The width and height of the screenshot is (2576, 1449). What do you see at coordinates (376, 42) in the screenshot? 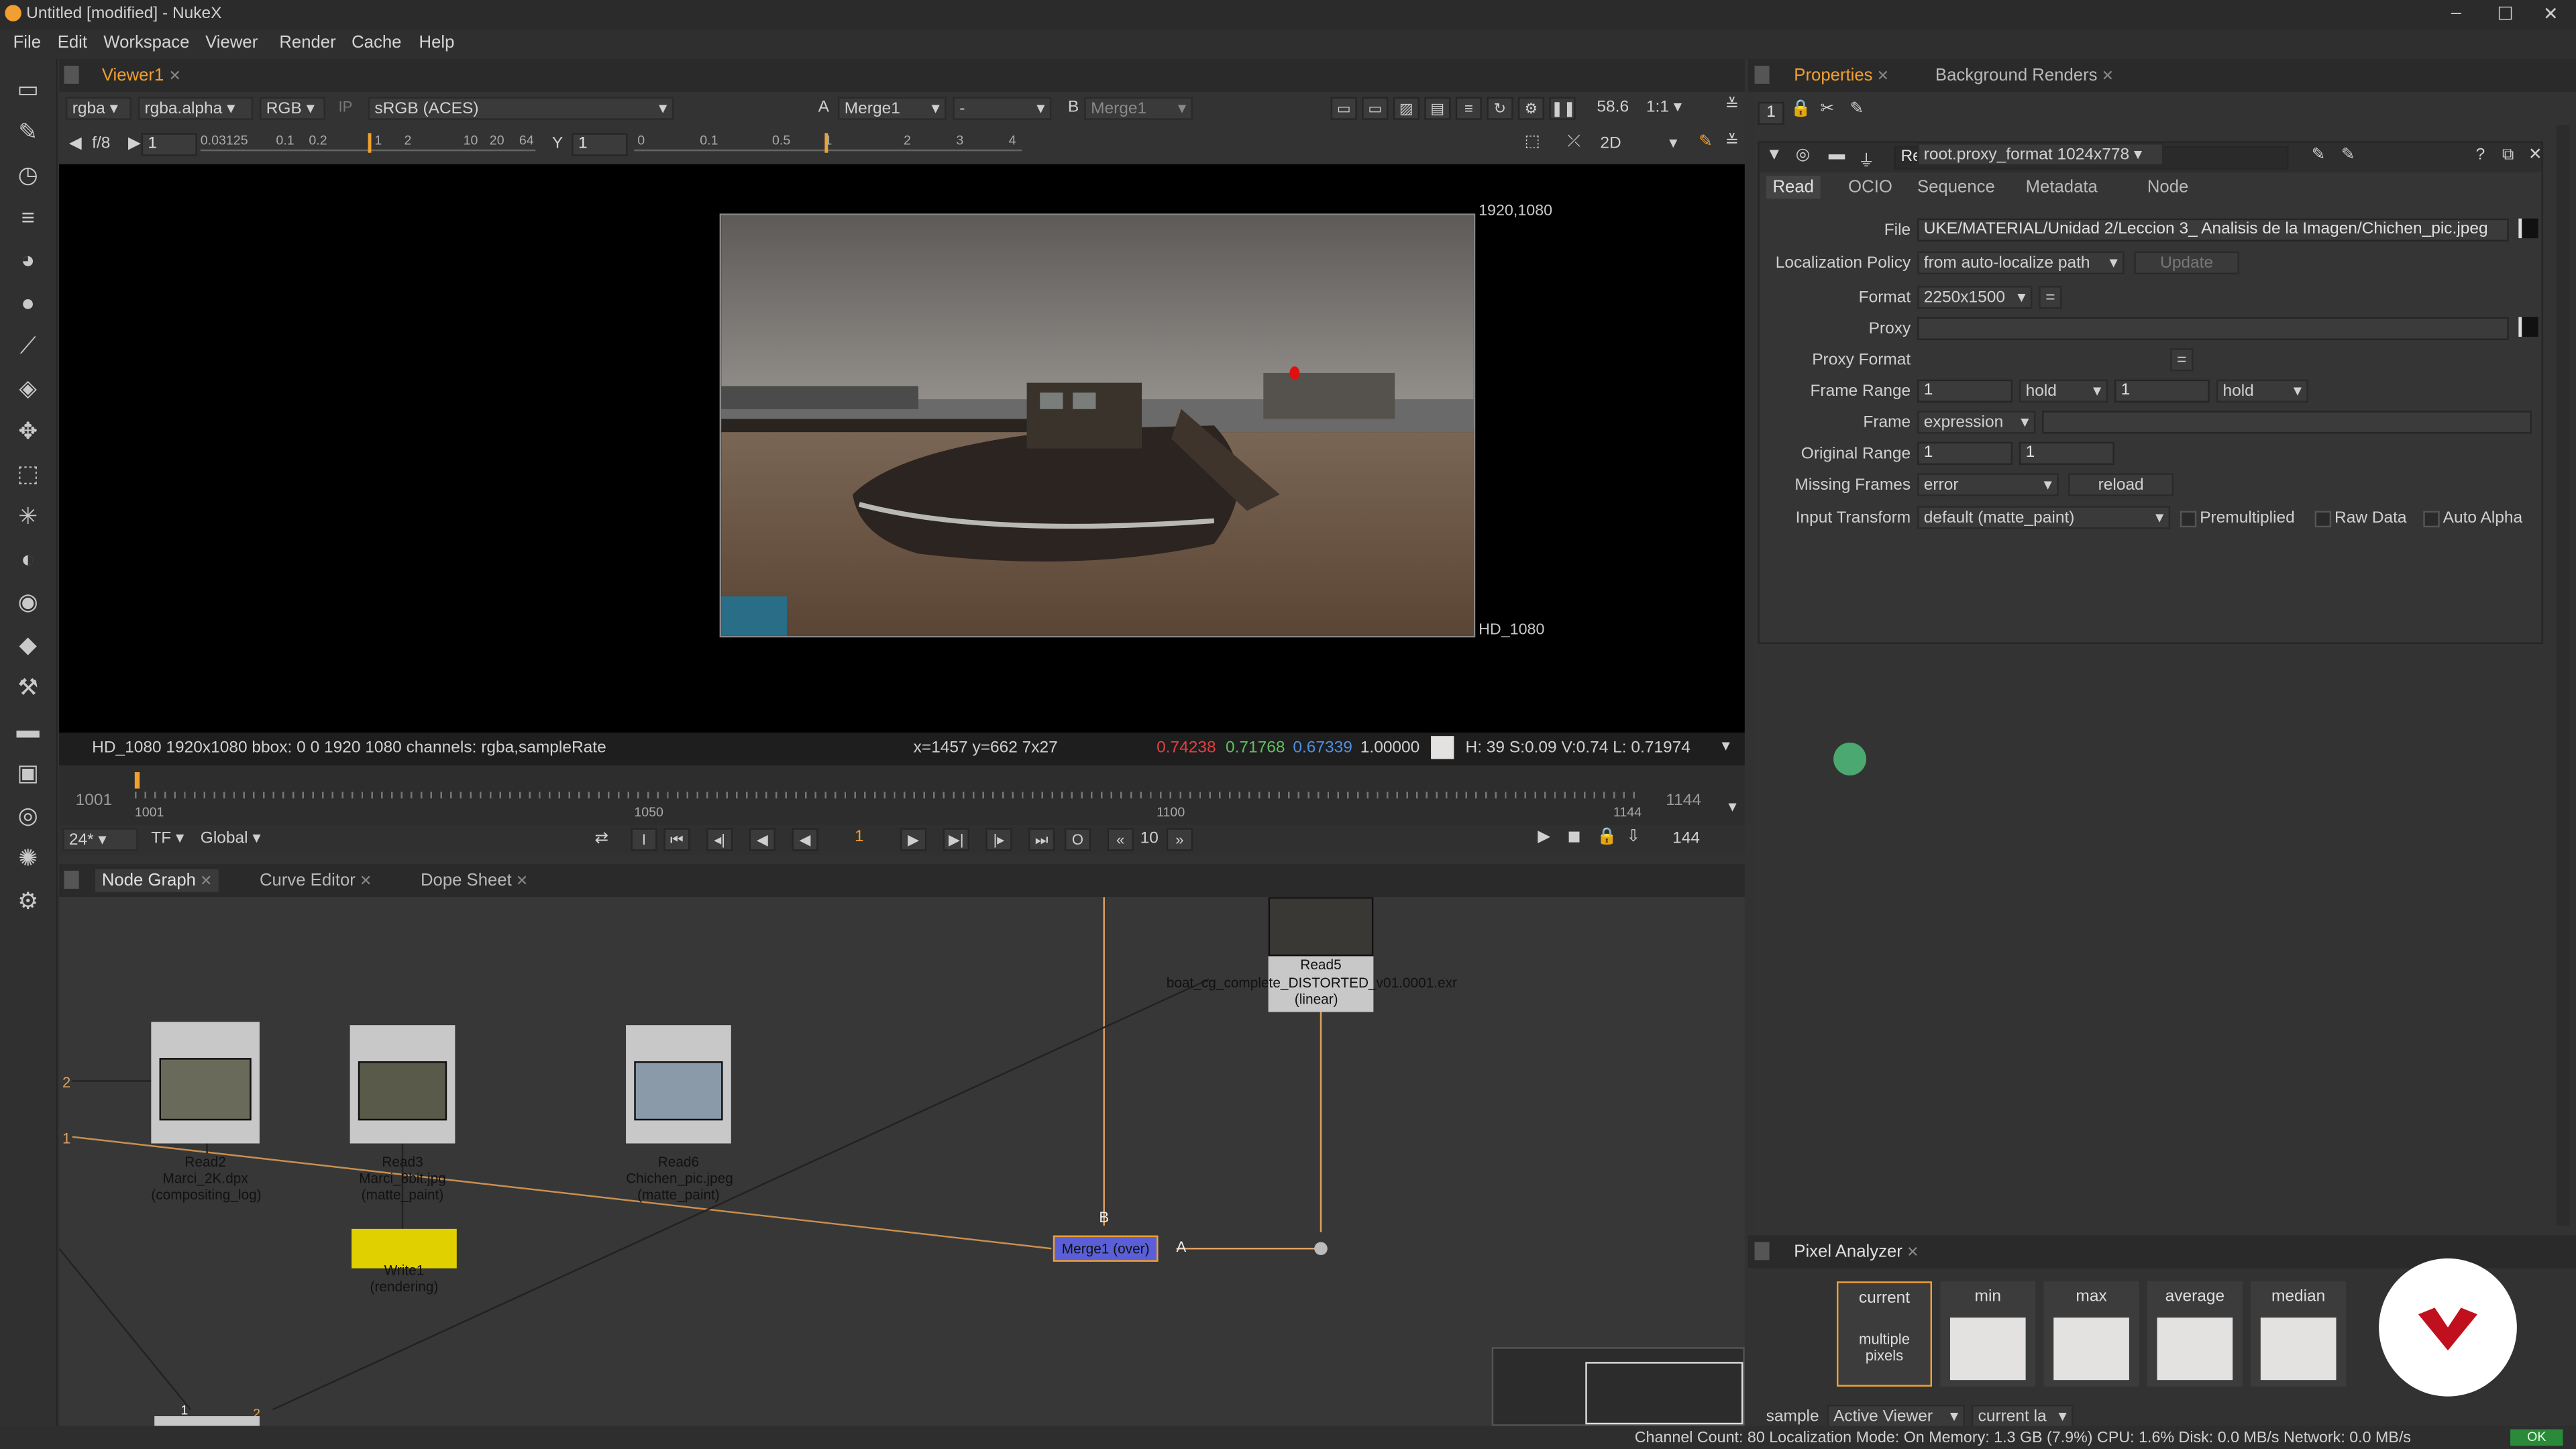
I see `menu-cache: Cache` at bounding box center [376, 42].